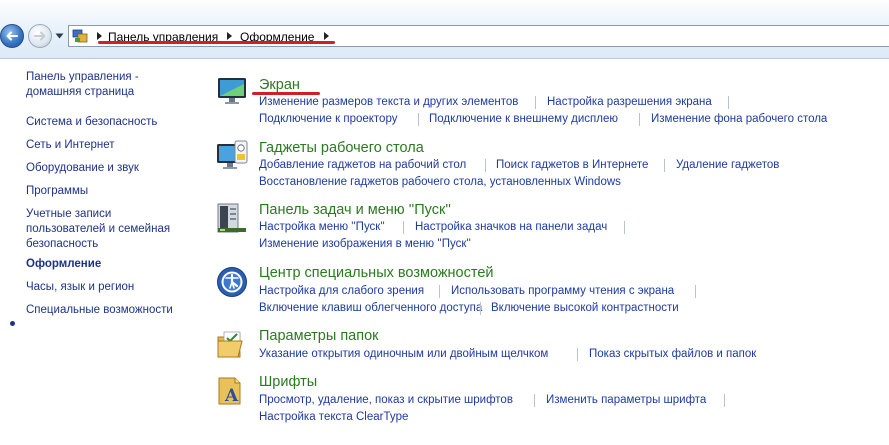 This screenshot has width=889, height=445. What do you see at coordinates (562, 291) in the screenshot?
I see `link-use-screen-reader: Использовать программу чтения с экрана` at bounding box center [562, 291].